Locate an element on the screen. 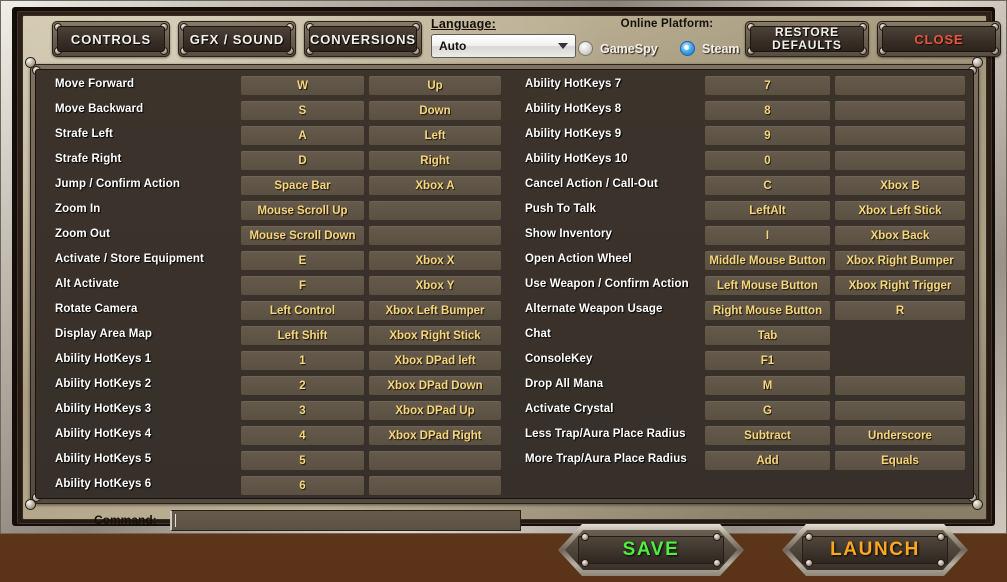 The width and height of the screenshot is (1007, 582). binding-primary-field: M is located at coordinates (767, 385).